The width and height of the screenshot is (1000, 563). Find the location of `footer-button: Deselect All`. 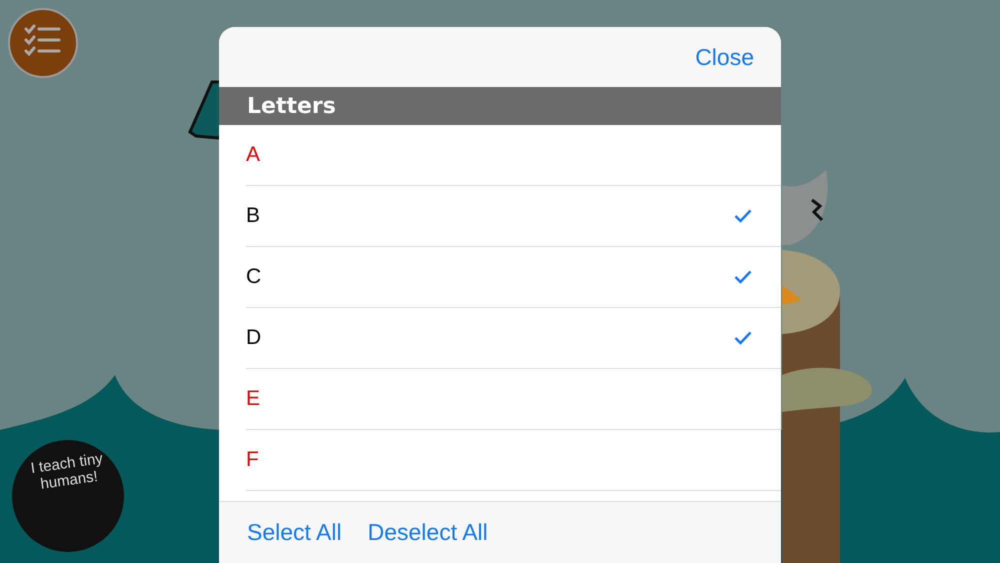

footer-button: Deselect All is located at coordinates (428, 532).